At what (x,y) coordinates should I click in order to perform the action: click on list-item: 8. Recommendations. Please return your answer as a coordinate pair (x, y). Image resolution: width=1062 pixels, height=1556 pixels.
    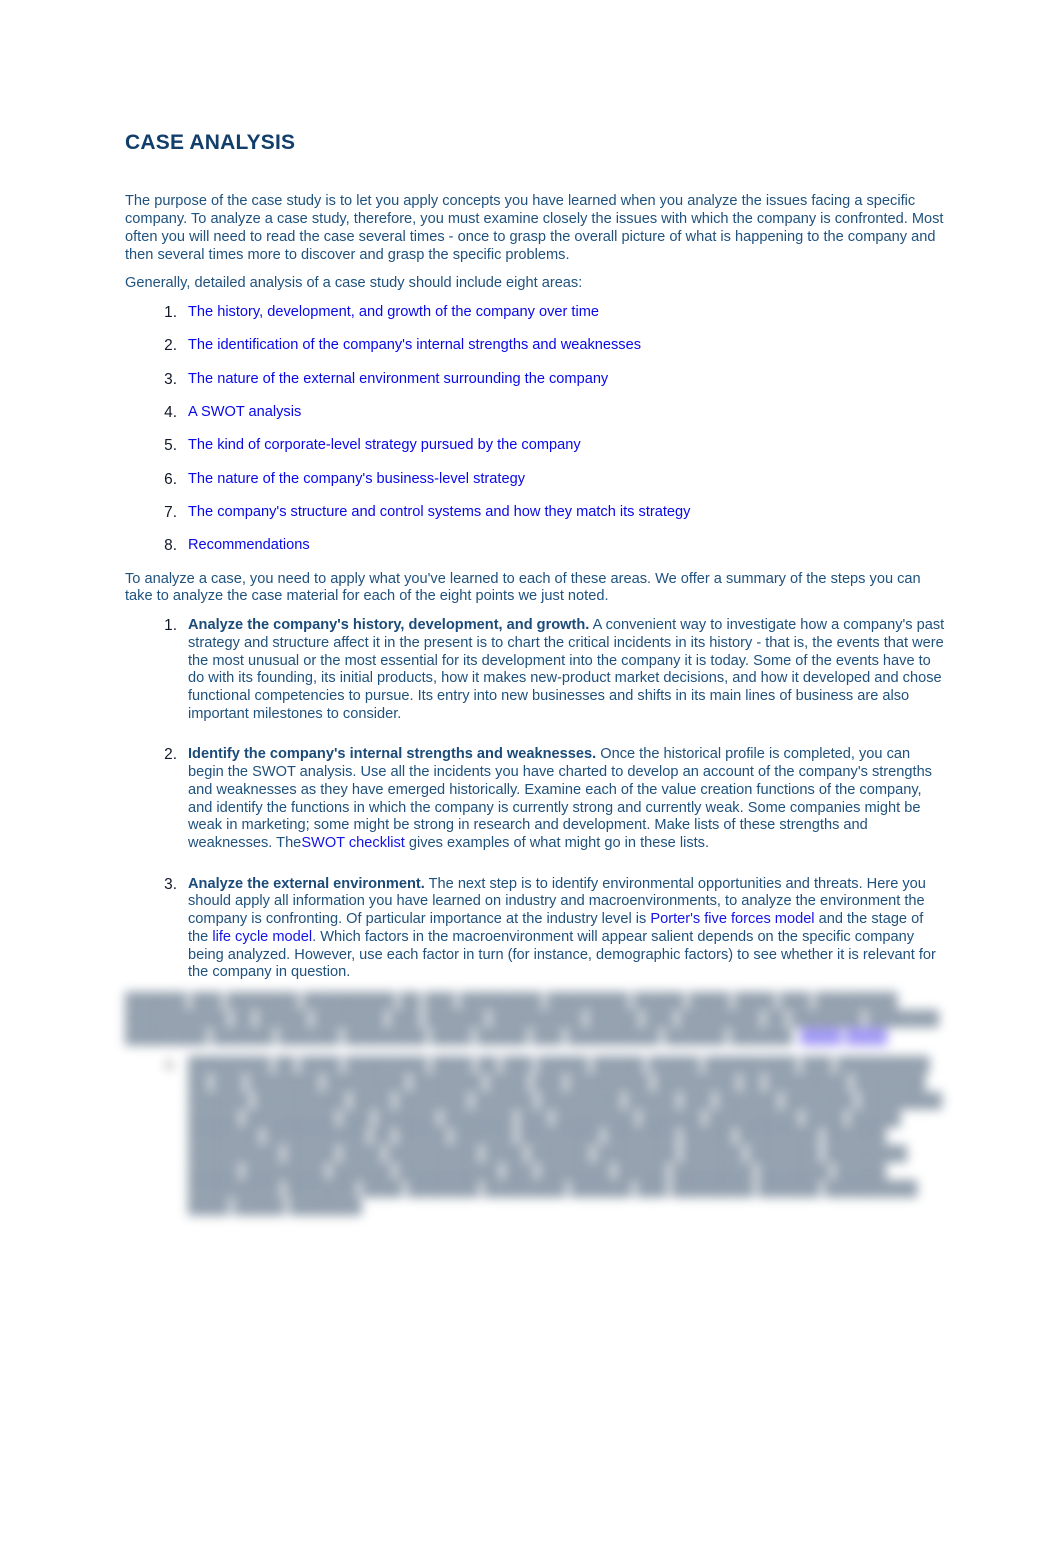
    Looking at the image, I should click on (536, 546).